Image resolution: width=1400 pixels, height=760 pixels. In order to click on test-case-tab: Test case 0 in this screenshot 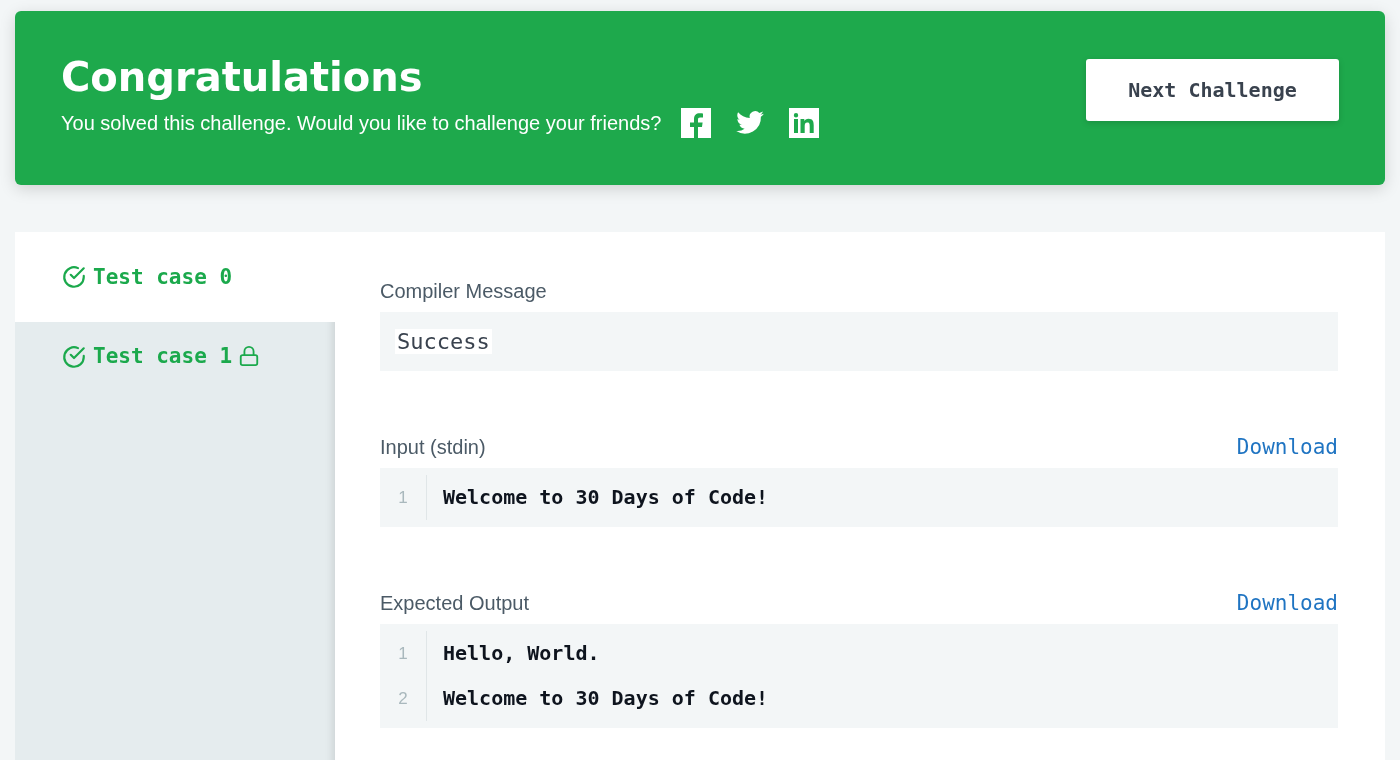, I will do `click(175, 277)`.